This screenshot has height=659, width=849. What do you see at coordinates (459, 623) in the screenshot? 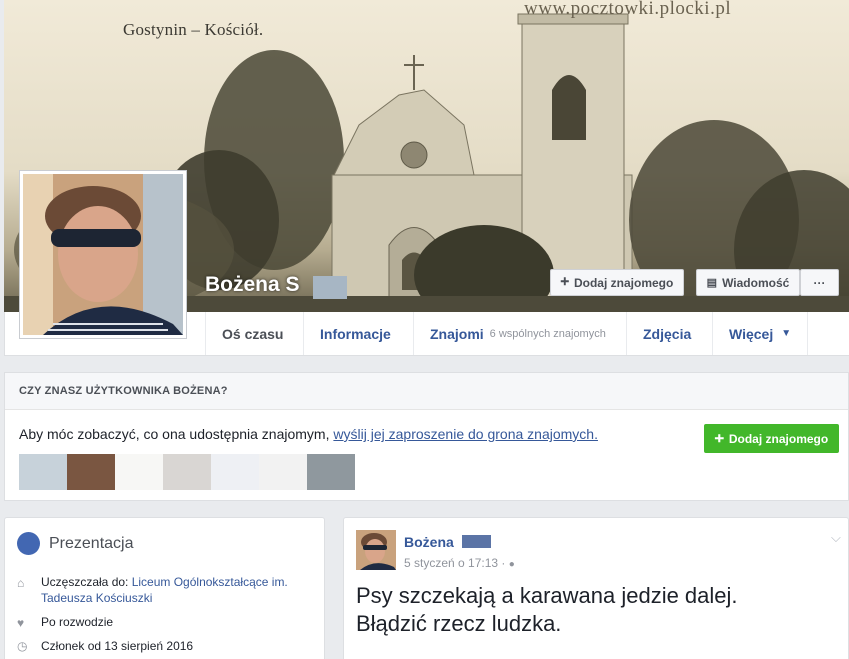
I see `post-line: Błądzić rzecz ludzka.` at bounding box center [459, 623].